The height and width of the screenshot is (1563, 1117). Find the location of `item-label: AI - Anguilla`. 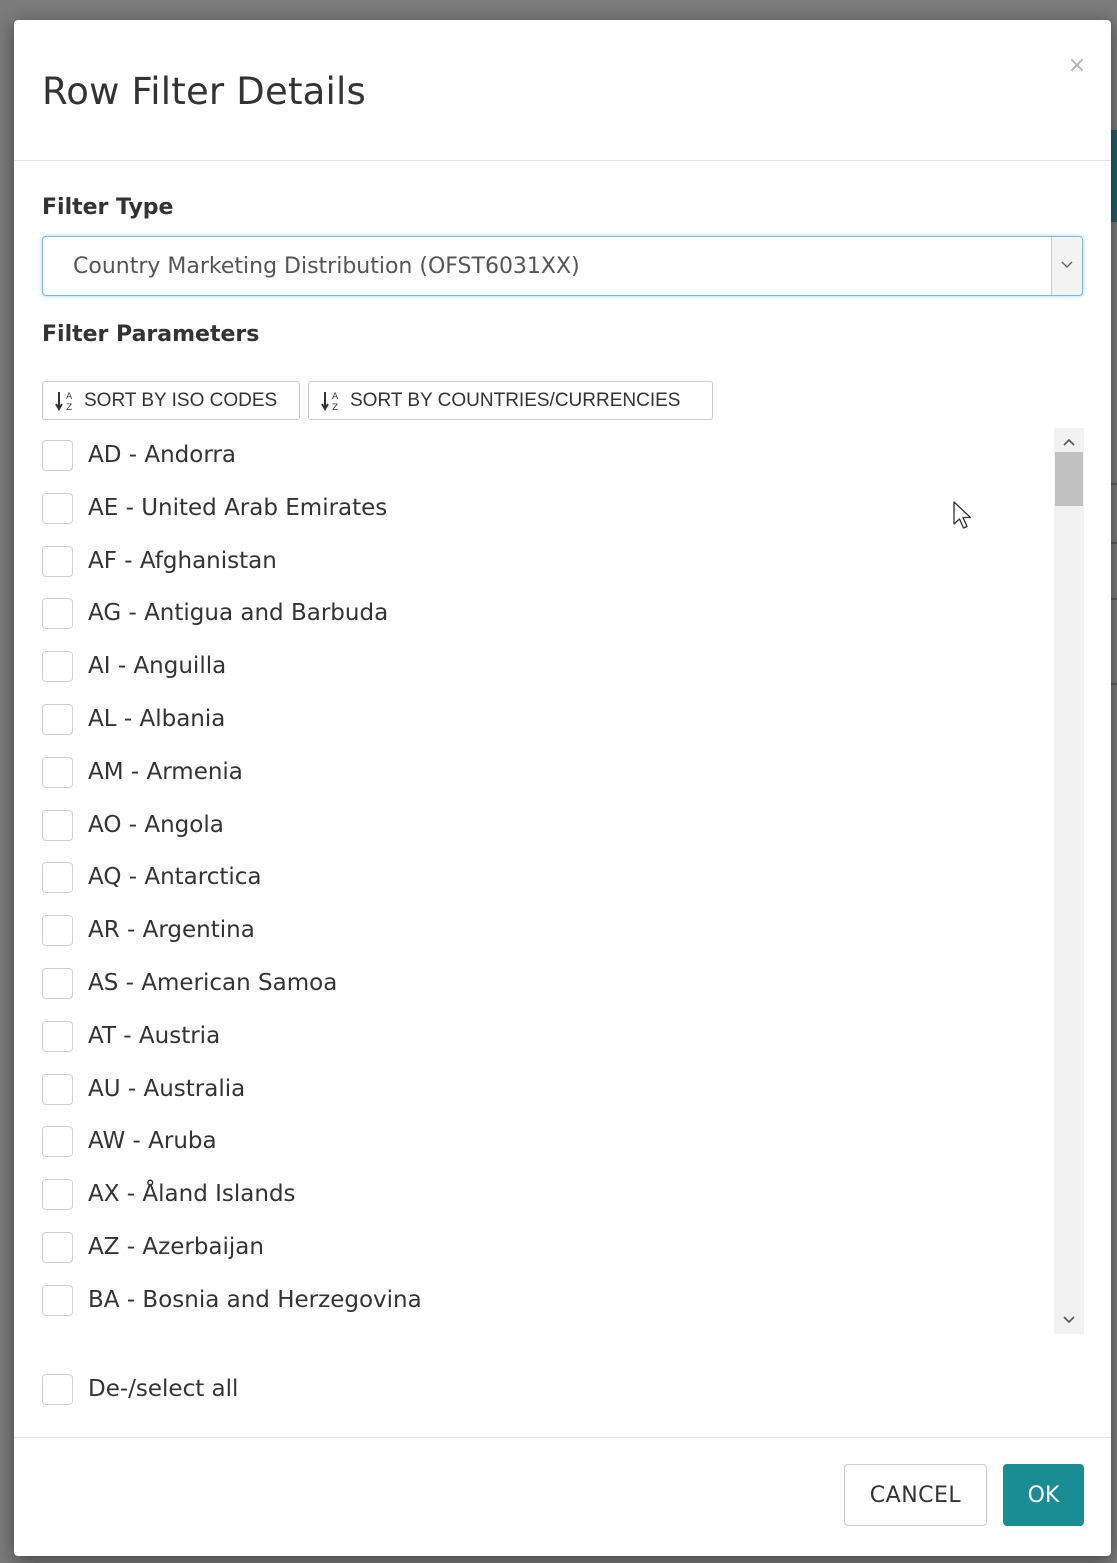

item-label: AI - Anguilla is located at coordinates (157, 666).